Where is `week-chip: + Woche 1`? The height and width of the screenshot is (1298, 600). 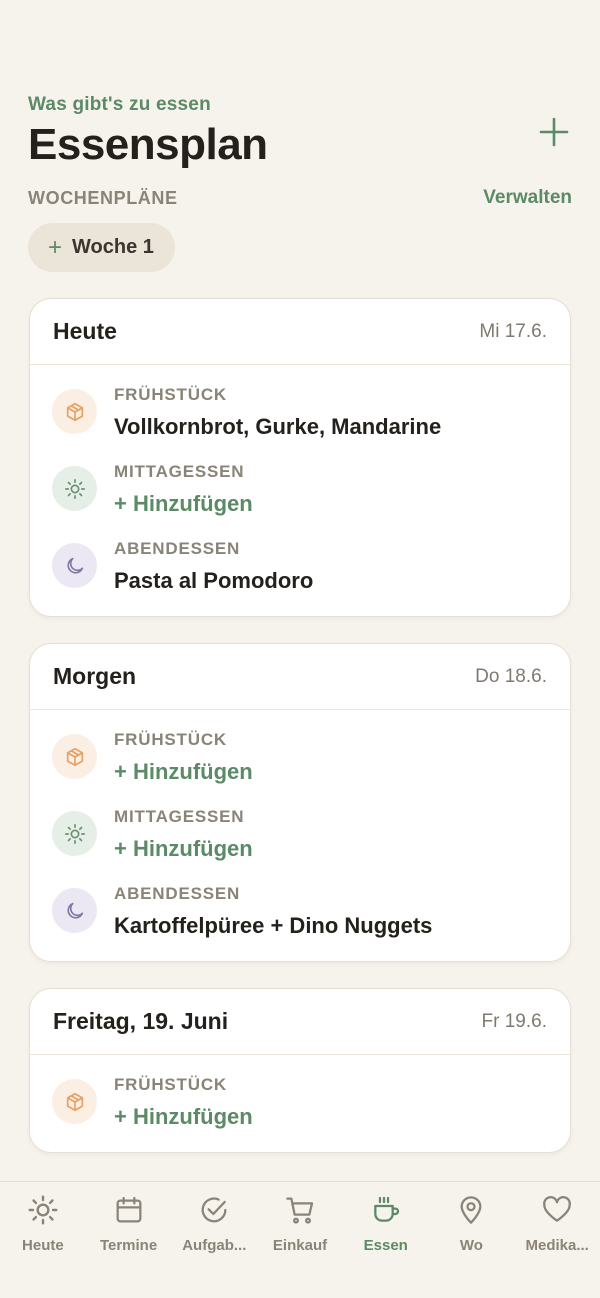 week-chip: + Woche 1 is located at coordinates (101, 247).